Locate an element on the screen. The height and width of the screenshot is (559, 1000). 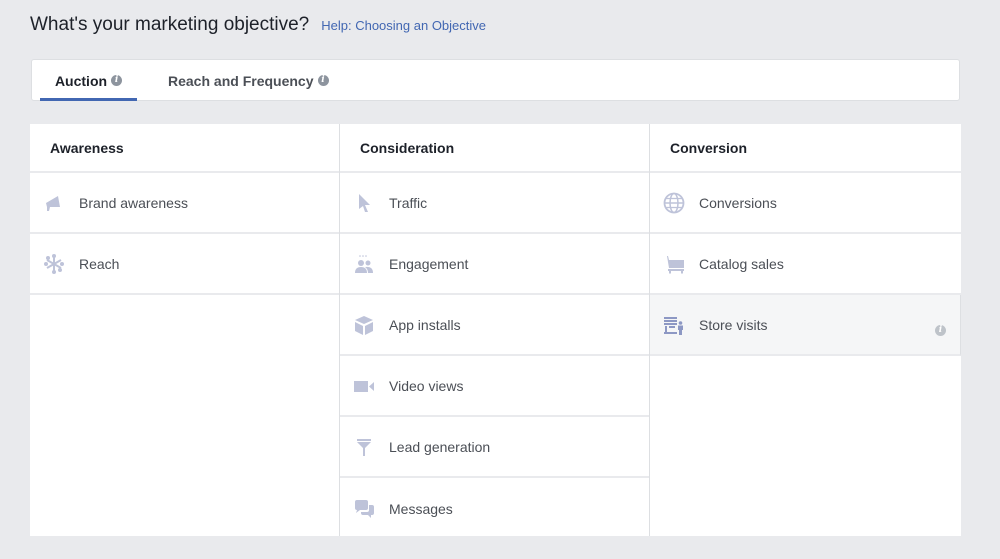
video-camera-icon is located at coordinates (364, 386).